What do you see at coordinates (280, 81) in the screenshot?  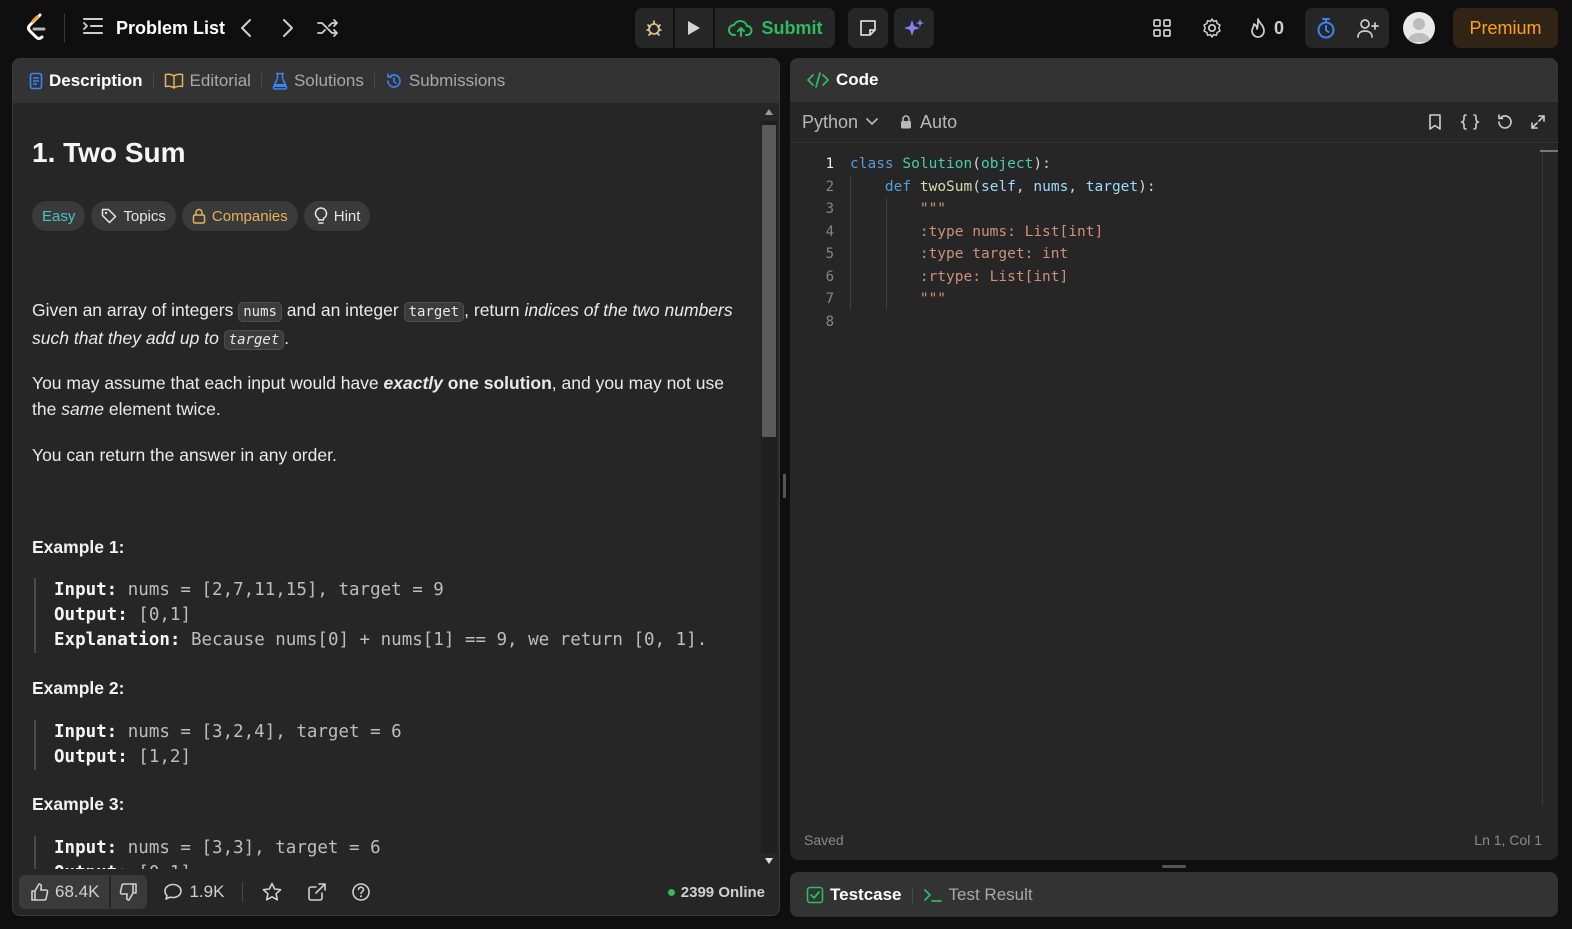 I see `flask-icon` at bounding box center [280, 81].